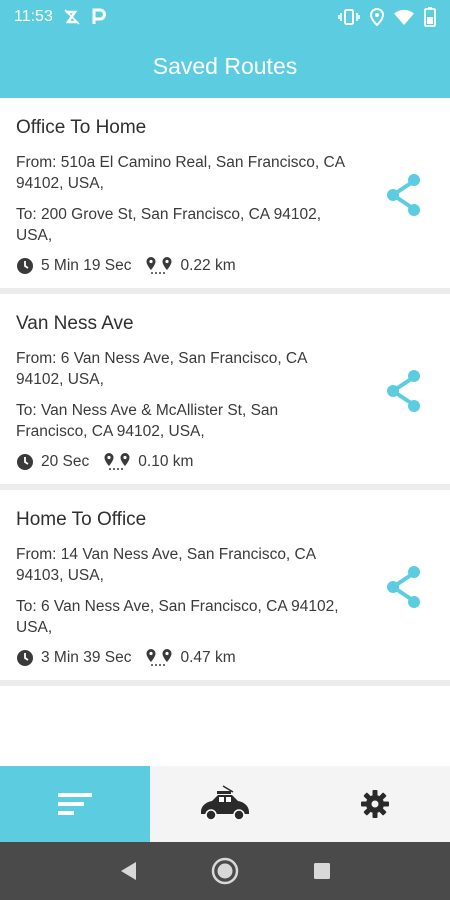 The width and height of the screenshot is (450, 900). I want to click on page-title: Saved Routes, so click(225, 65).